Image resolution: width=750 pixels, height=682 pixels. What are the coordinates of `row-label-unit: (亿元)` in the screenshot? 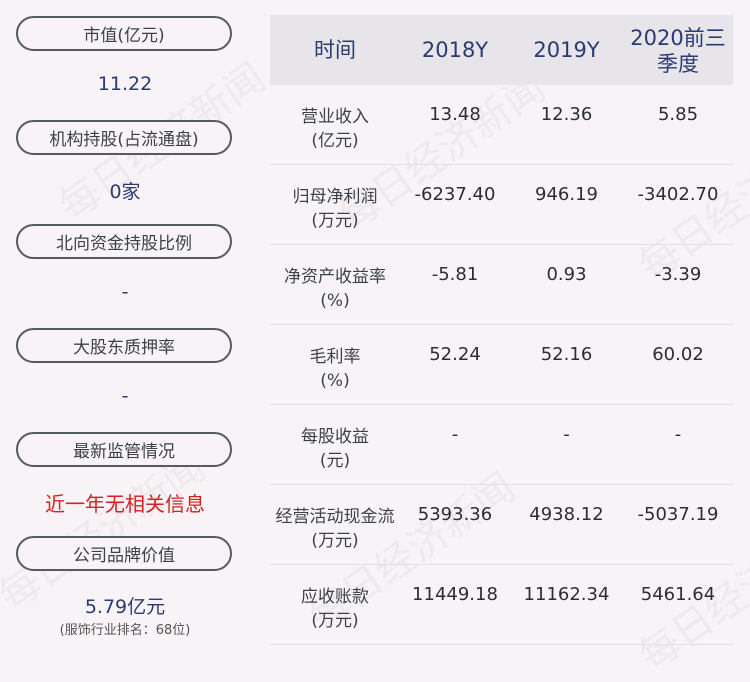 It's located at (335, 141).